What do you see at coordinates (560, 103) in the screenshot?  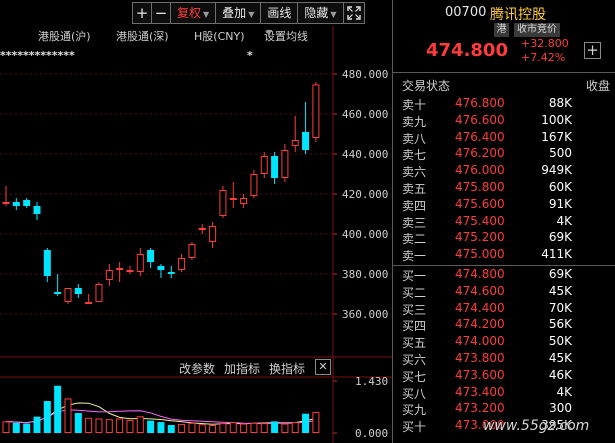 I see `level-volume: 88K` at bounding box center [560, 103].